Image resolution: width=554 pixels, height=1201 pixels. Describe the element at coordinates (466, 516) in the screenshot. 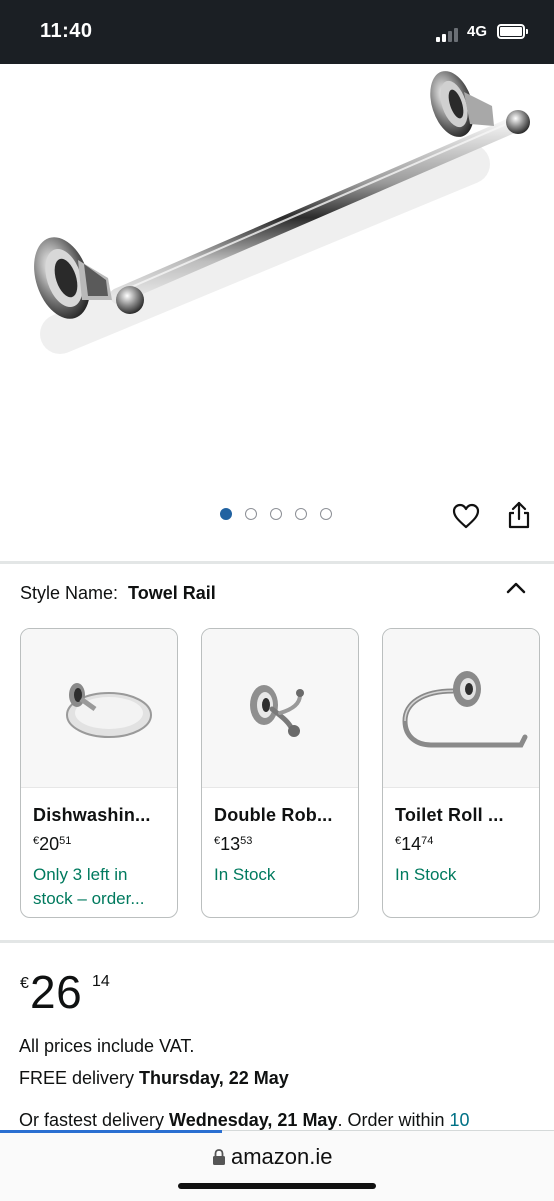

I see `heart-icon` at that location.